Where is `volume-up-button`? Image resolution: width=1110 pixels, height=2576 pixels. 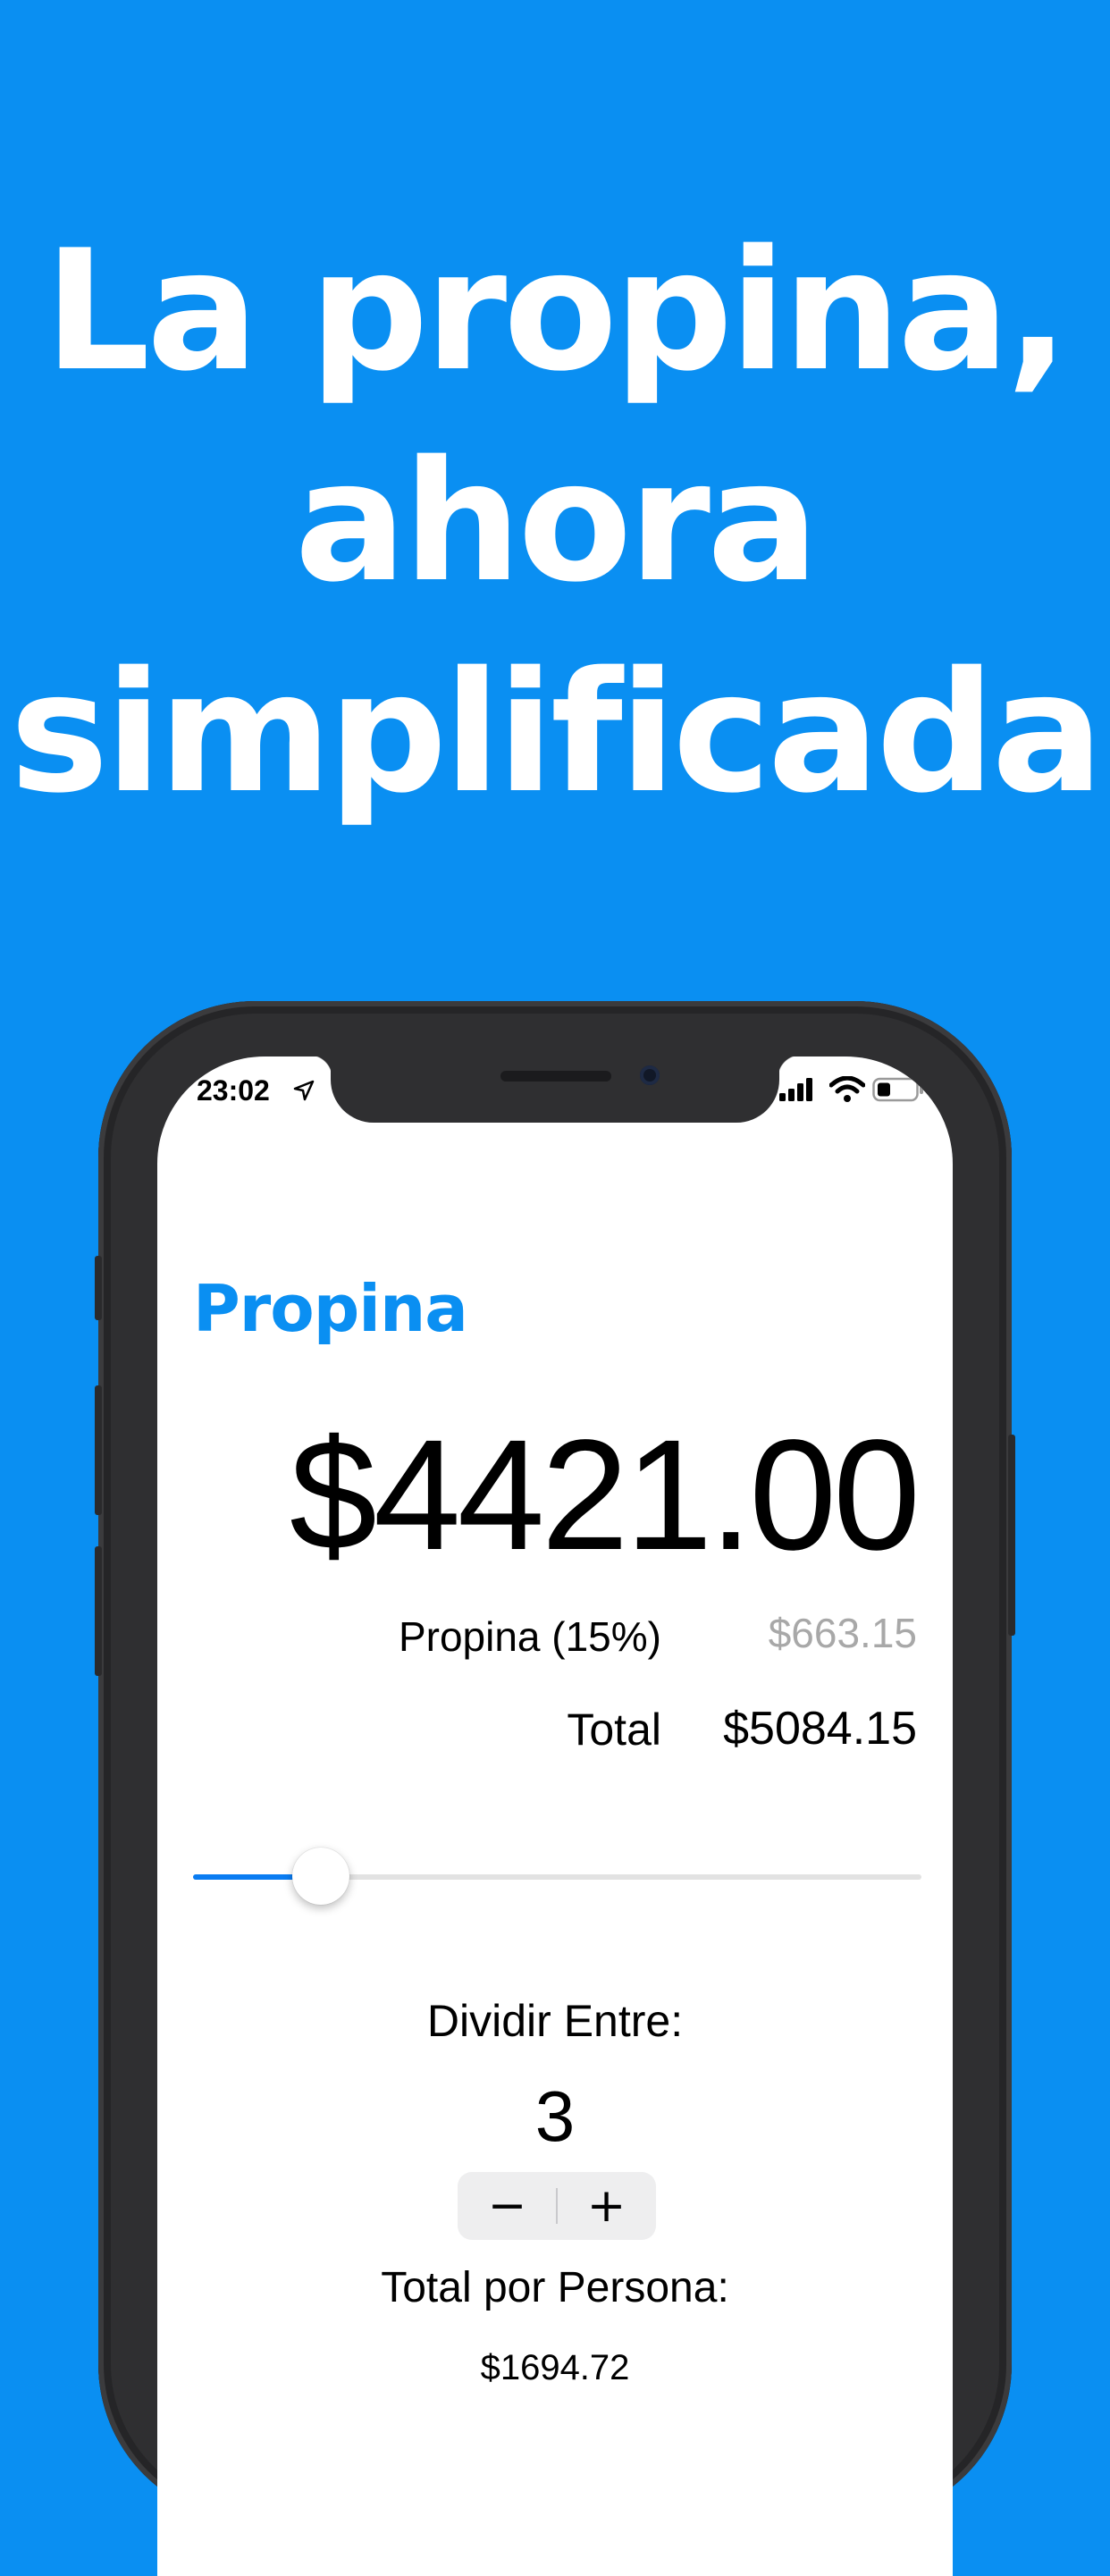
volume-up-button is located at coordinates (98, 1450).